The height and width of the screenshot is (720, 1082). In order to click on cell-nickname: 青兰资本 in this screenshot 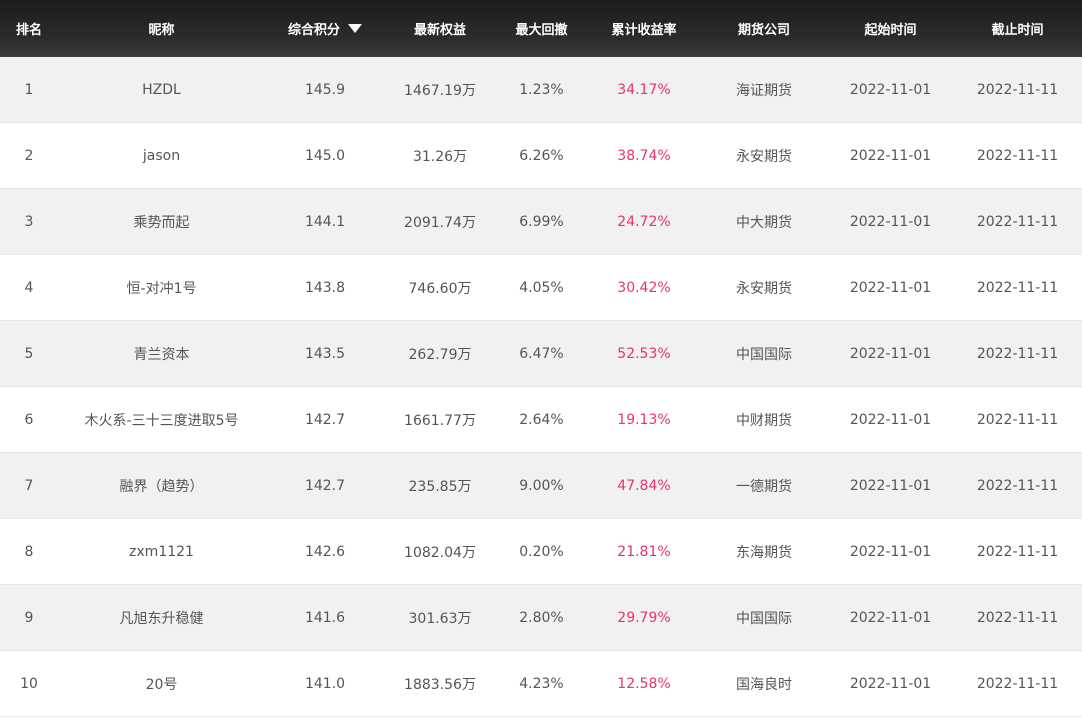, I will do `click(161, 354)`.